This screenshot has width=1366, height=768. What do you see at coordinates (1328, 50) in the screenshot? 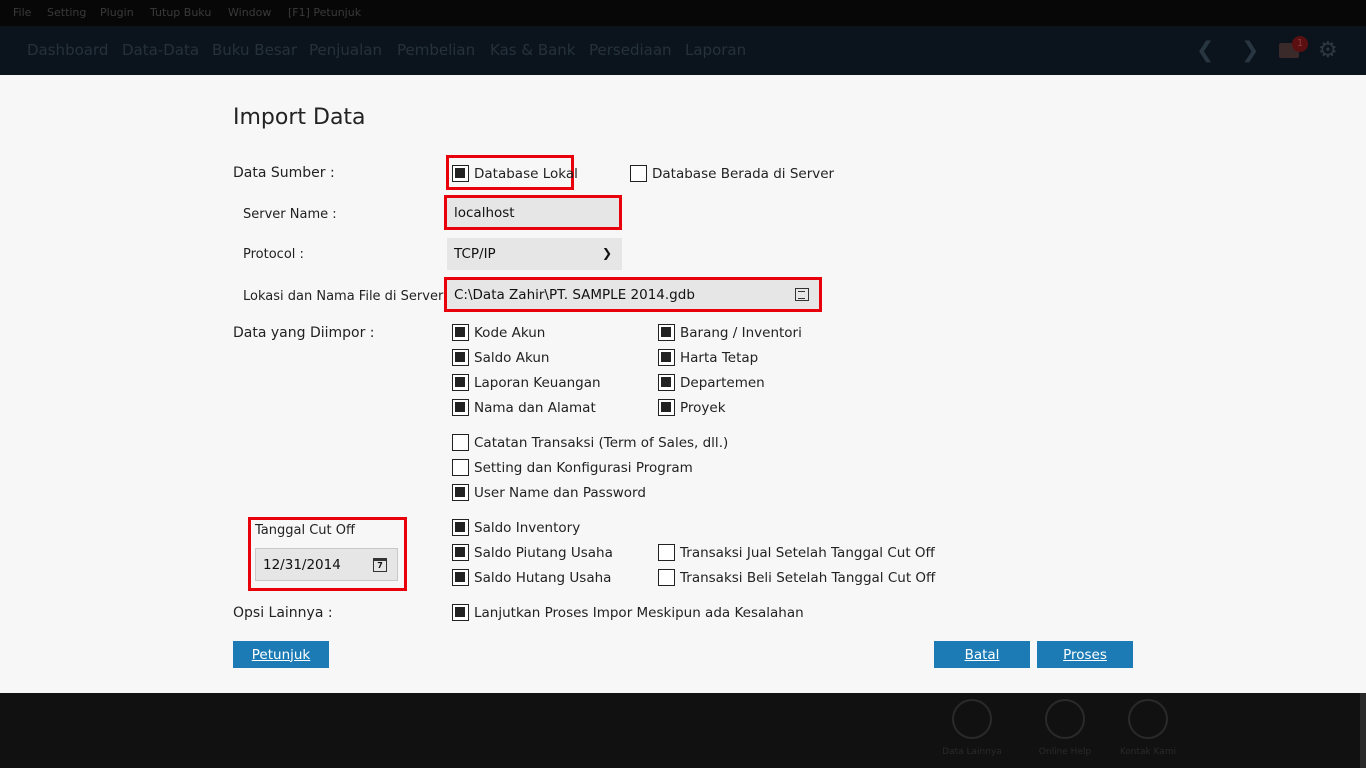
I see `gear-icon: ⚙` at bounding box center [1328, 50].